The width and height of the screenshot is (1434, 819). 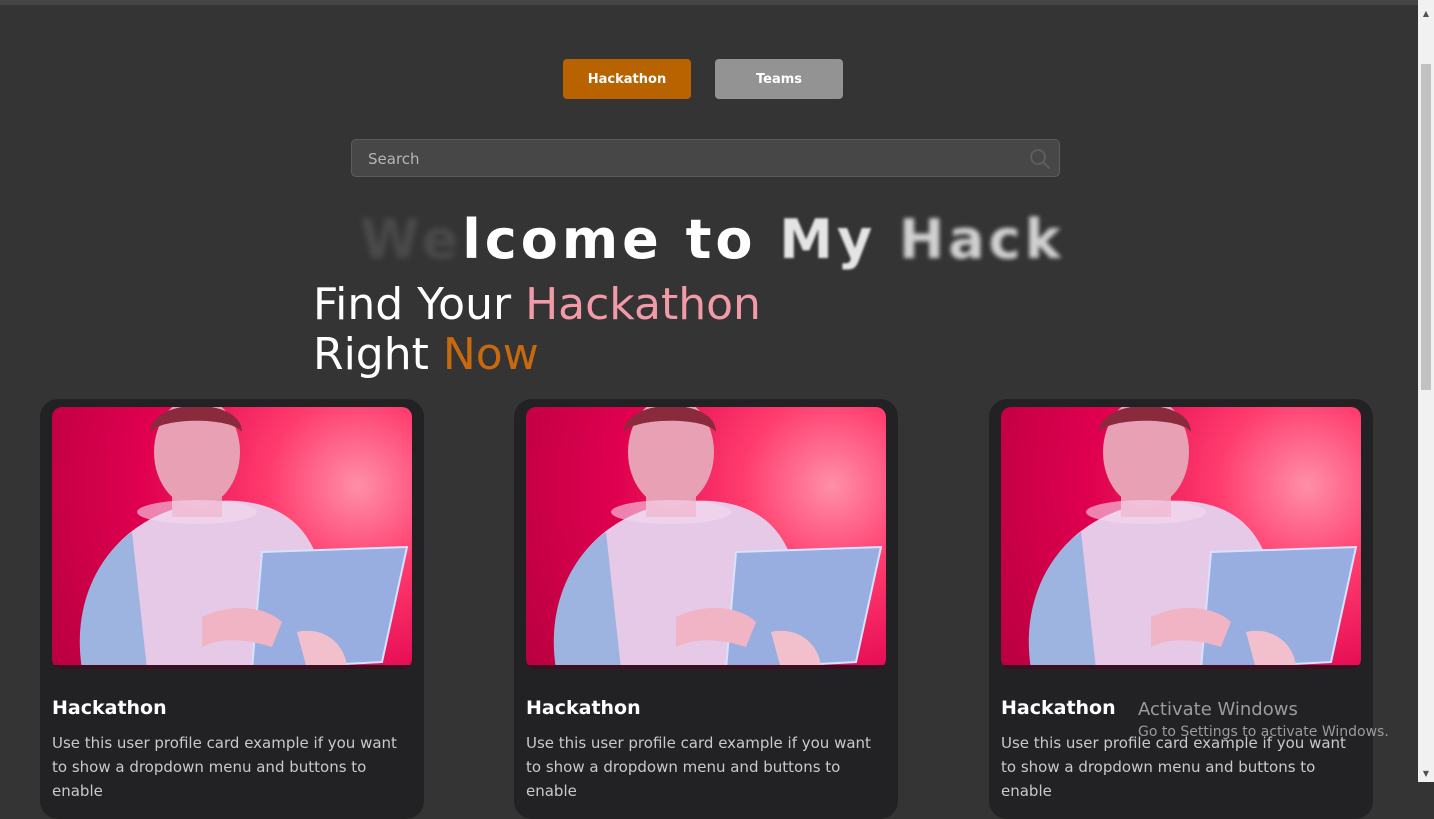 I want to click on scroll-up-arrow-icon: ▲, so click(x=1426, y=13).